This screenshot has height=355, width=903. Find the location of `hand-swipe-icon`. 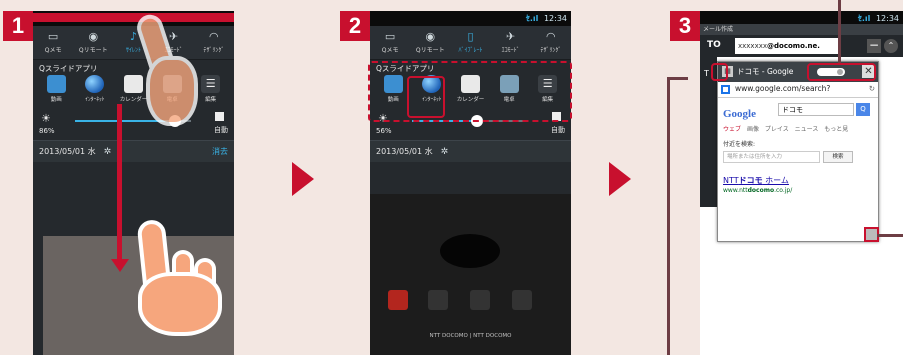

hand-swipe-icon is located at coordinates (179, 279).